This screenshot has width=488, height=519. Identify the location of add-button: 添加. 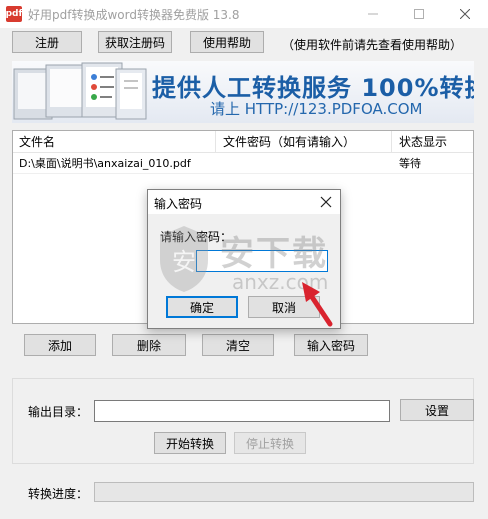
(60, 345).